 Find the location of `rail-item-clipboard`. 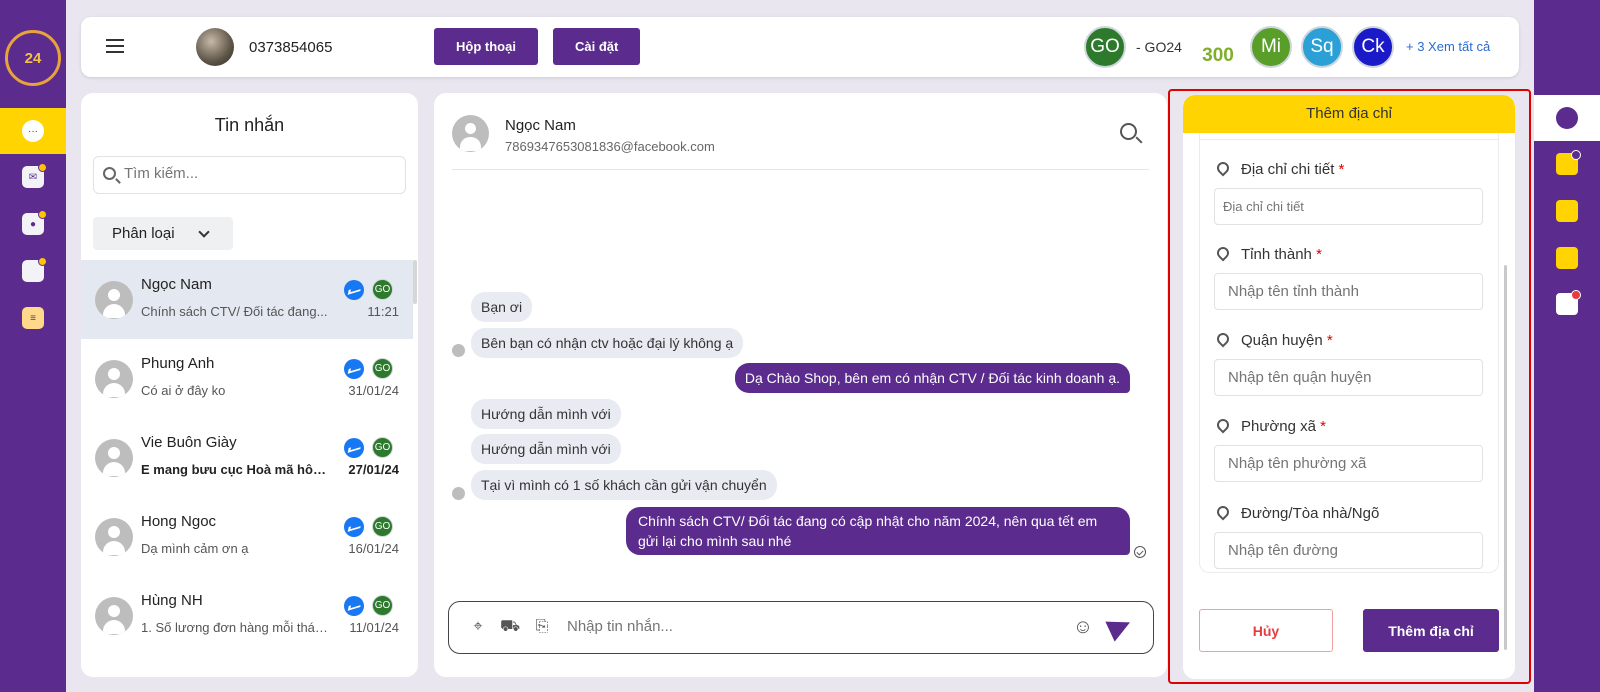

rail-item-clipboard is located at coordinates (1567, 211).